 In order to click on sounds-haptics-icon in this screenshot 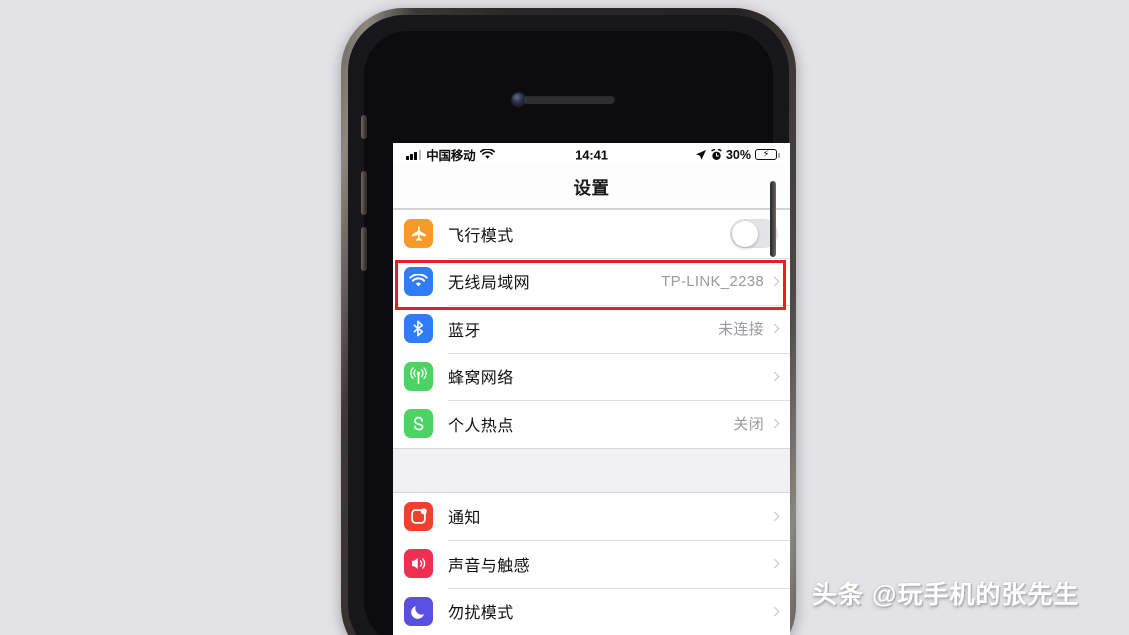, I will do `click(418, 564)`.